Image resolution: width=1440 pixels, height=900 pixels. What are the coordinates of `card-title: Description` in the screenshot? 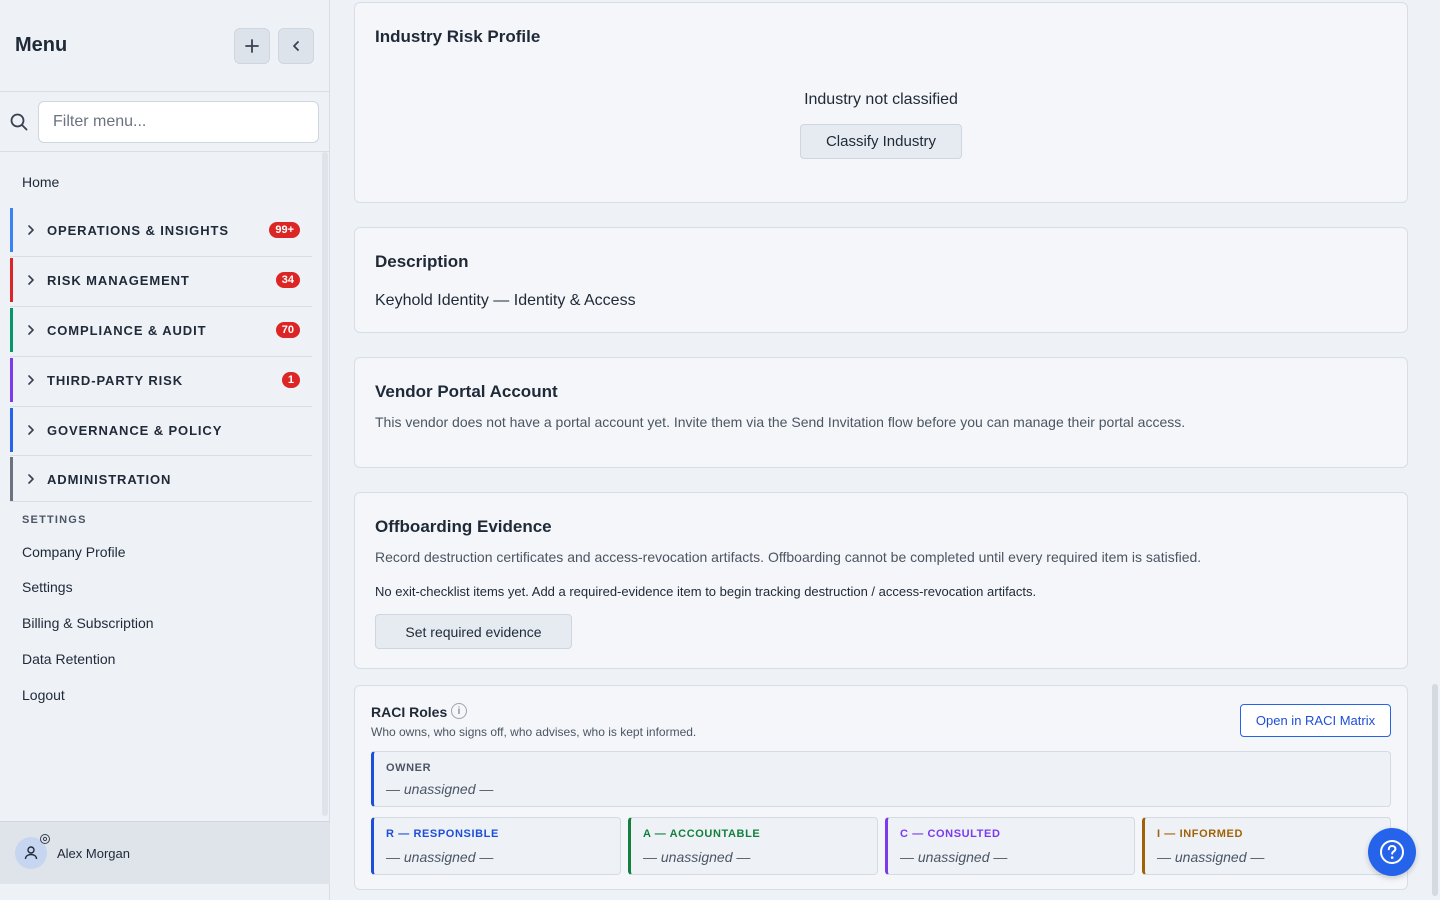 It's located at (422, 261).